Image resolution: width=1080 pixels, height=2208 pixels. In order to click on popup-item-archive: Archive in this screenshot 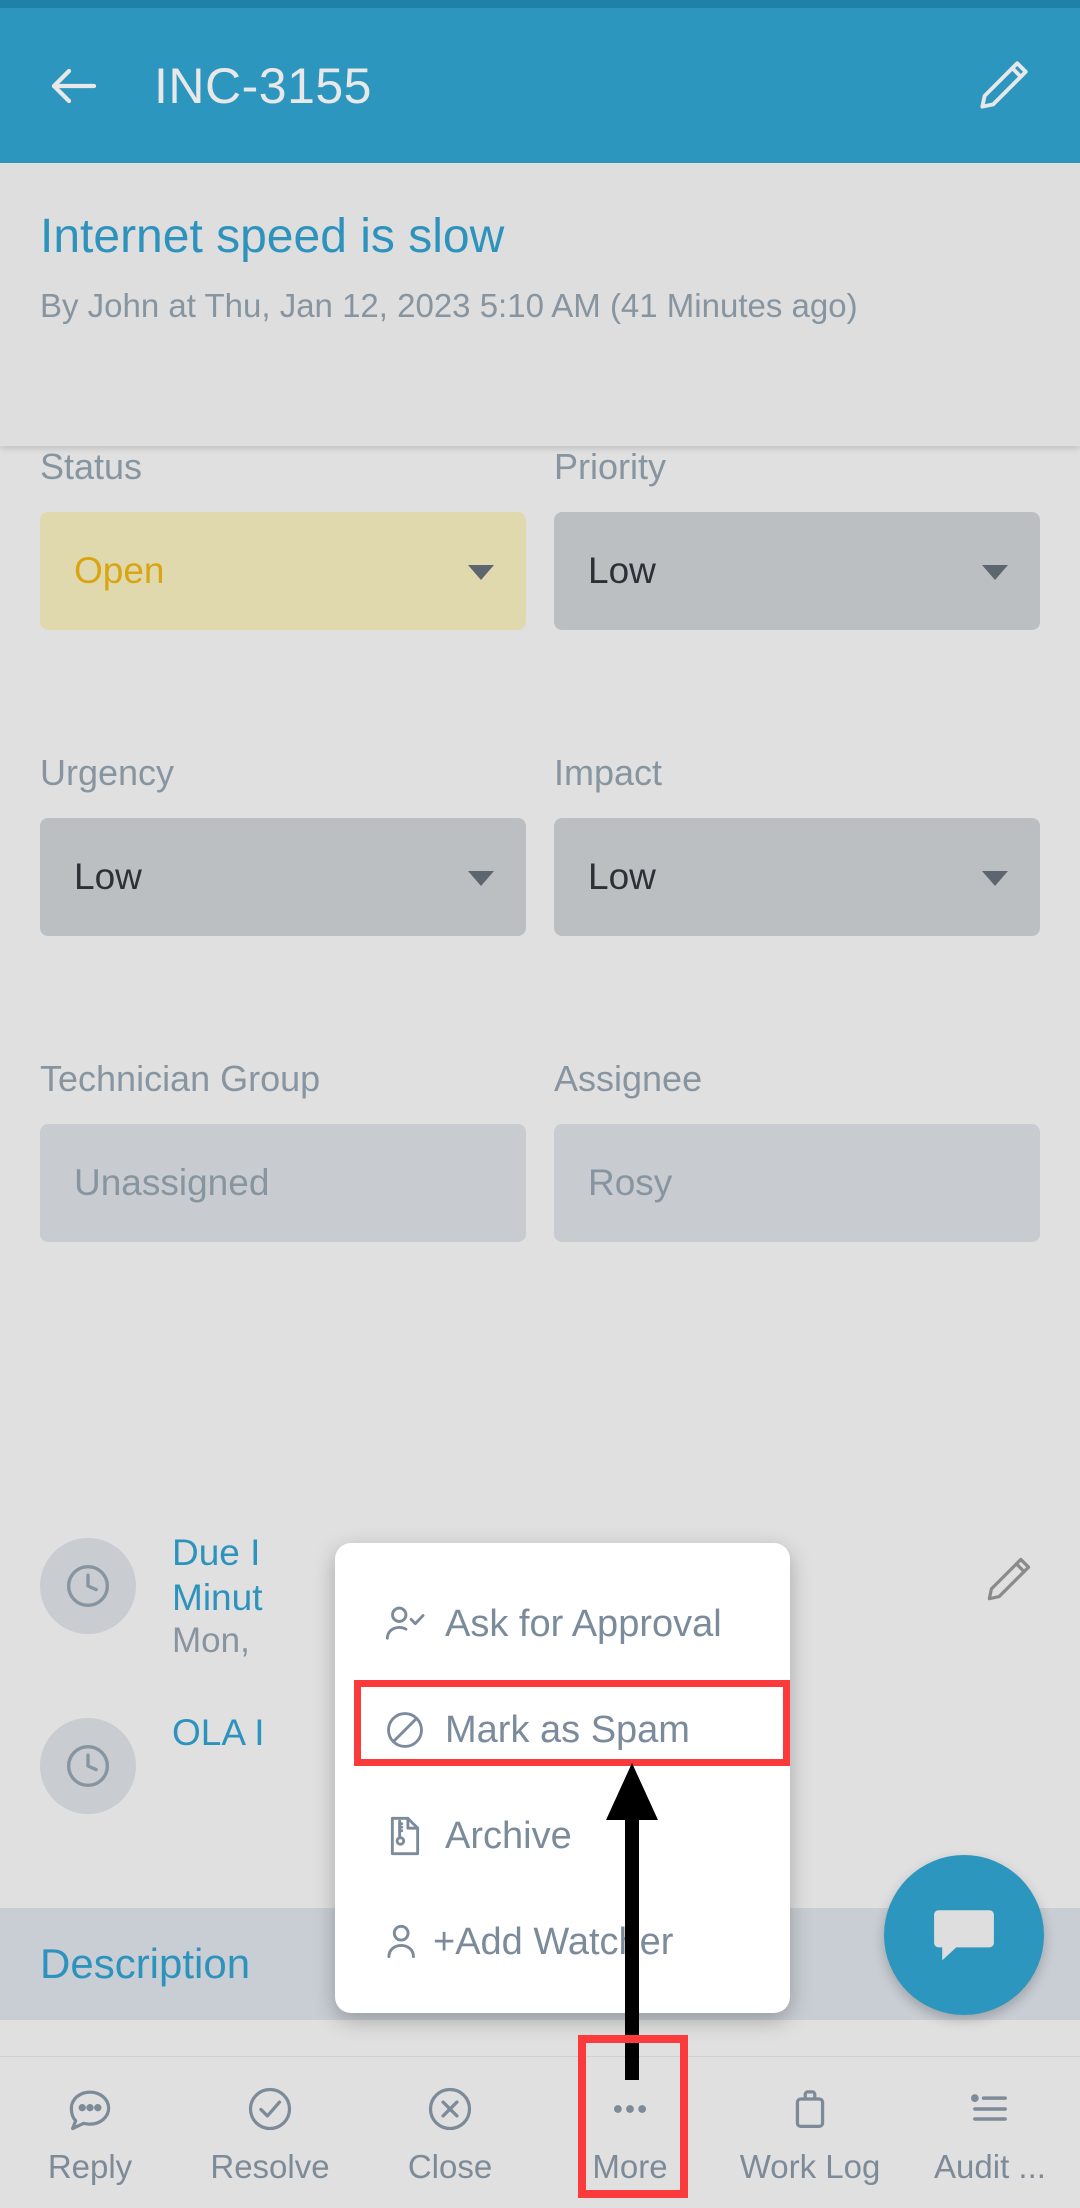, I will do `click(562, 1836)`.